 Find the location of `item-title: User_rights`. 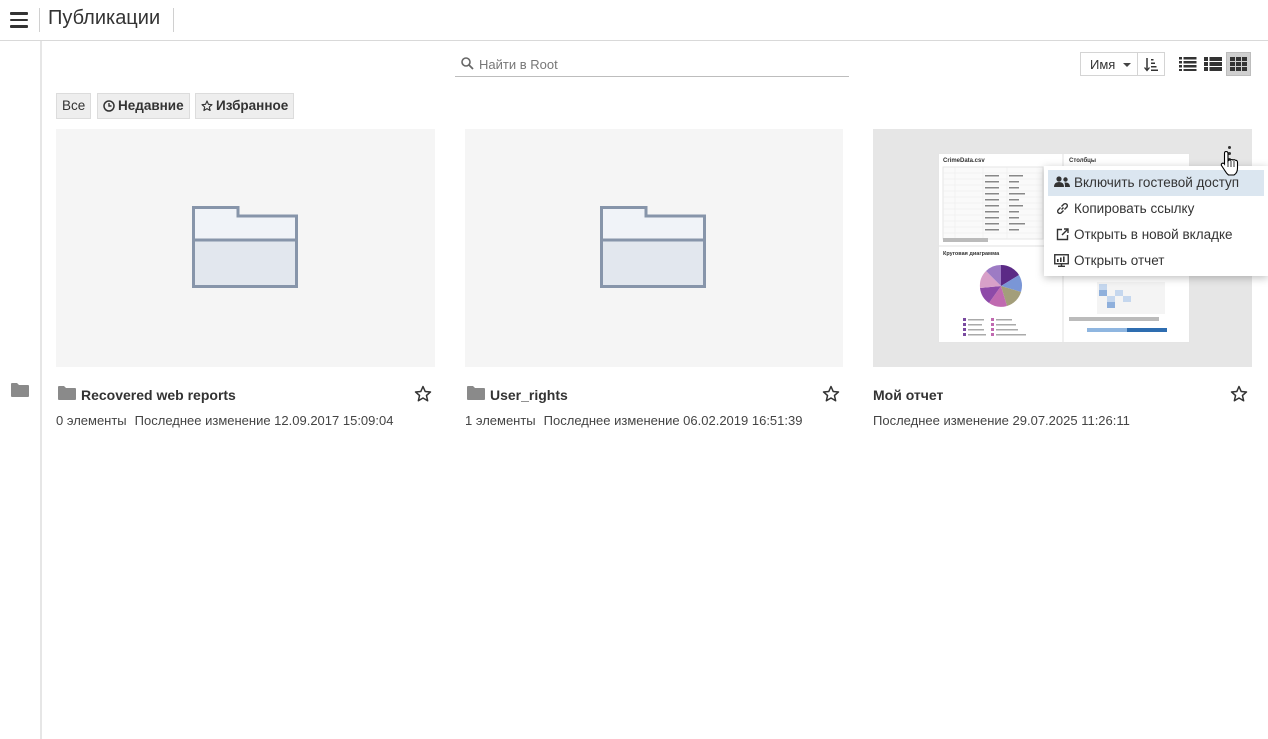

item-title: User_rights is located at coordinates (529, 395).